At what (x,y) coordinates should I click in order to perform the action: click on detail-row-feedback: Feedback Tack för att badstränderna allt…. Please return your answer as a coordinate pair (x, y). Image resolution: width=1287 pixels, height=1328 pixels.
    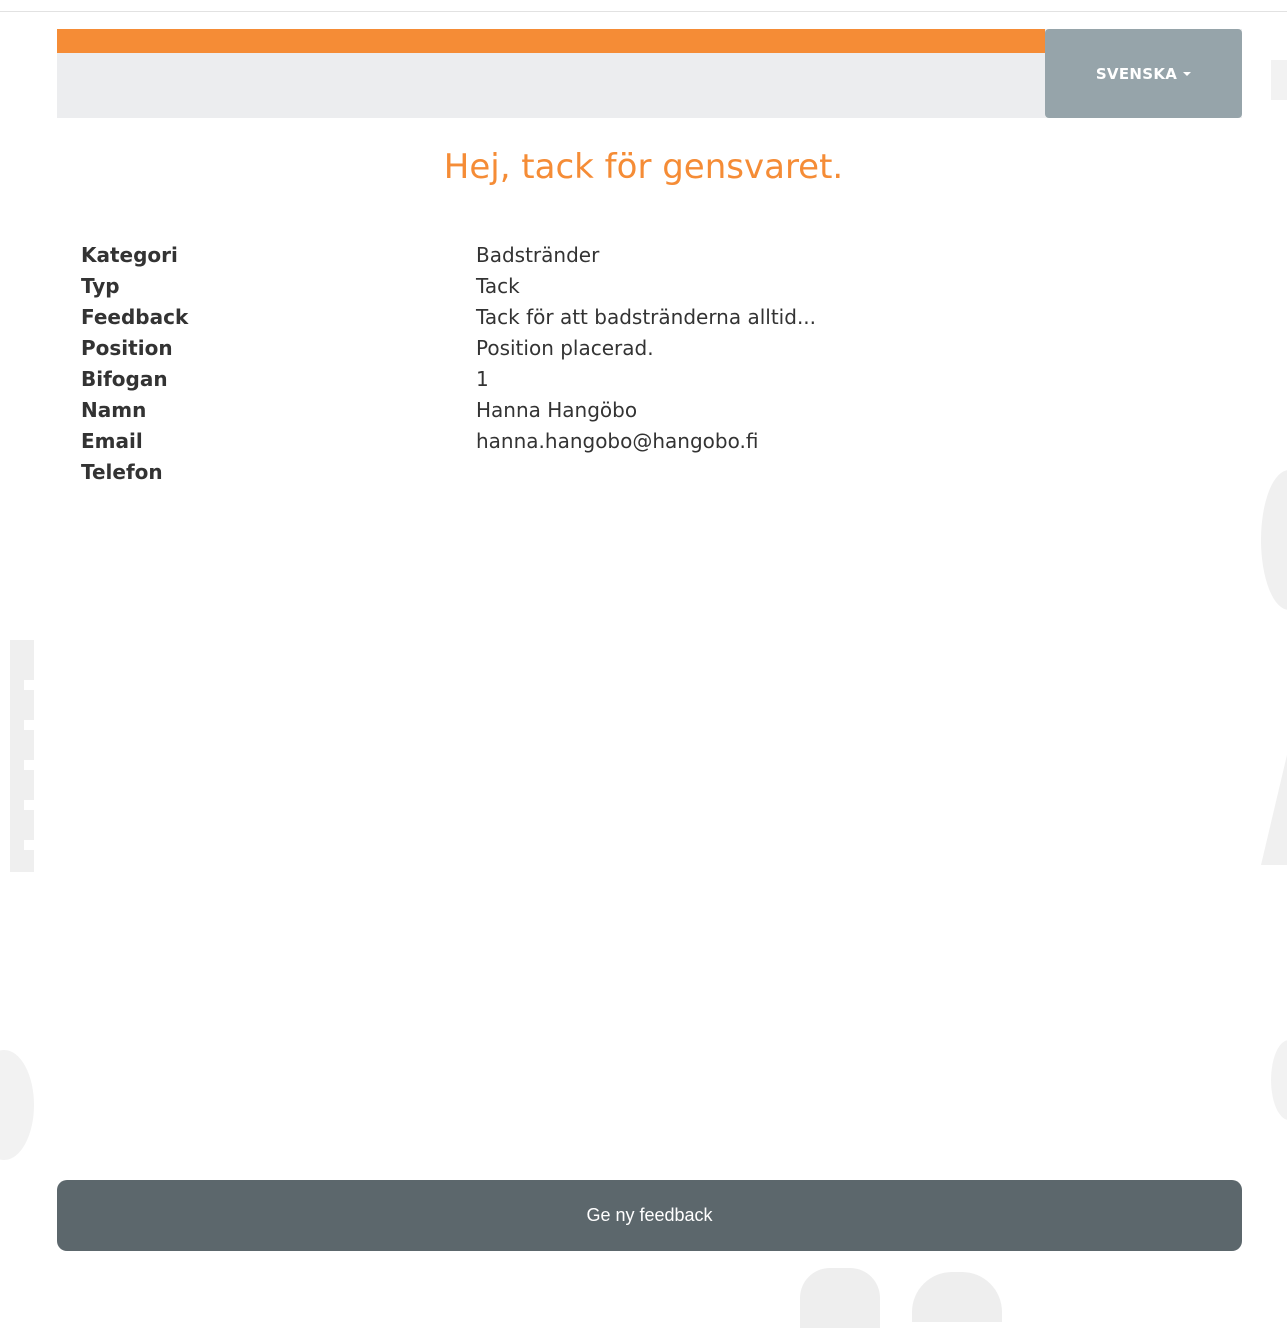
    Looking at the image, I should click on (631, 317).